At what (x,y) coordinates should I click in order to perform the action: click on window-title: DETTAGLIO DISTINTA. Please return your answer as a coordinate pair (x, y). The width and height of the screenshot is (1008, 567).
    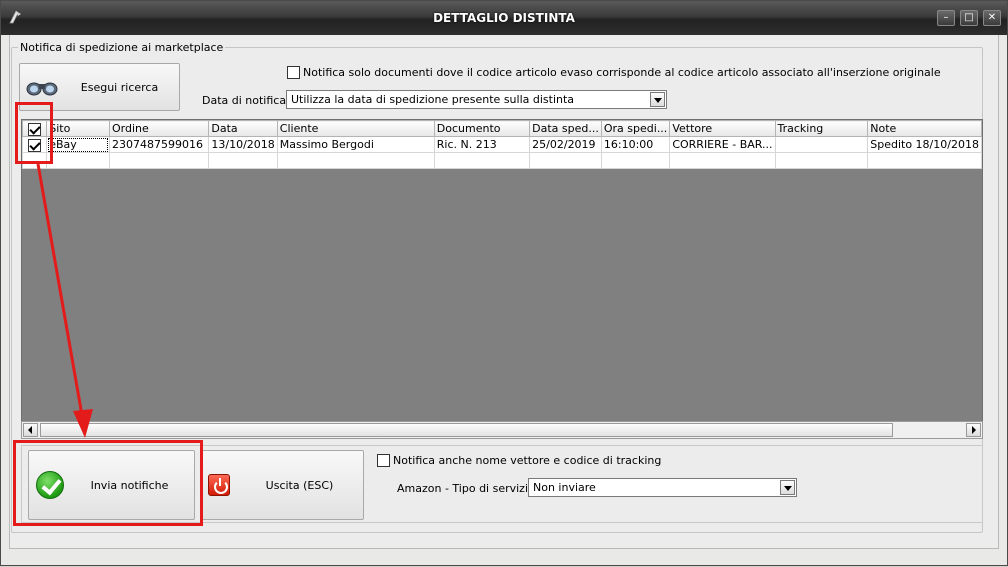
    Looking at the image, I should click on (504, 18).